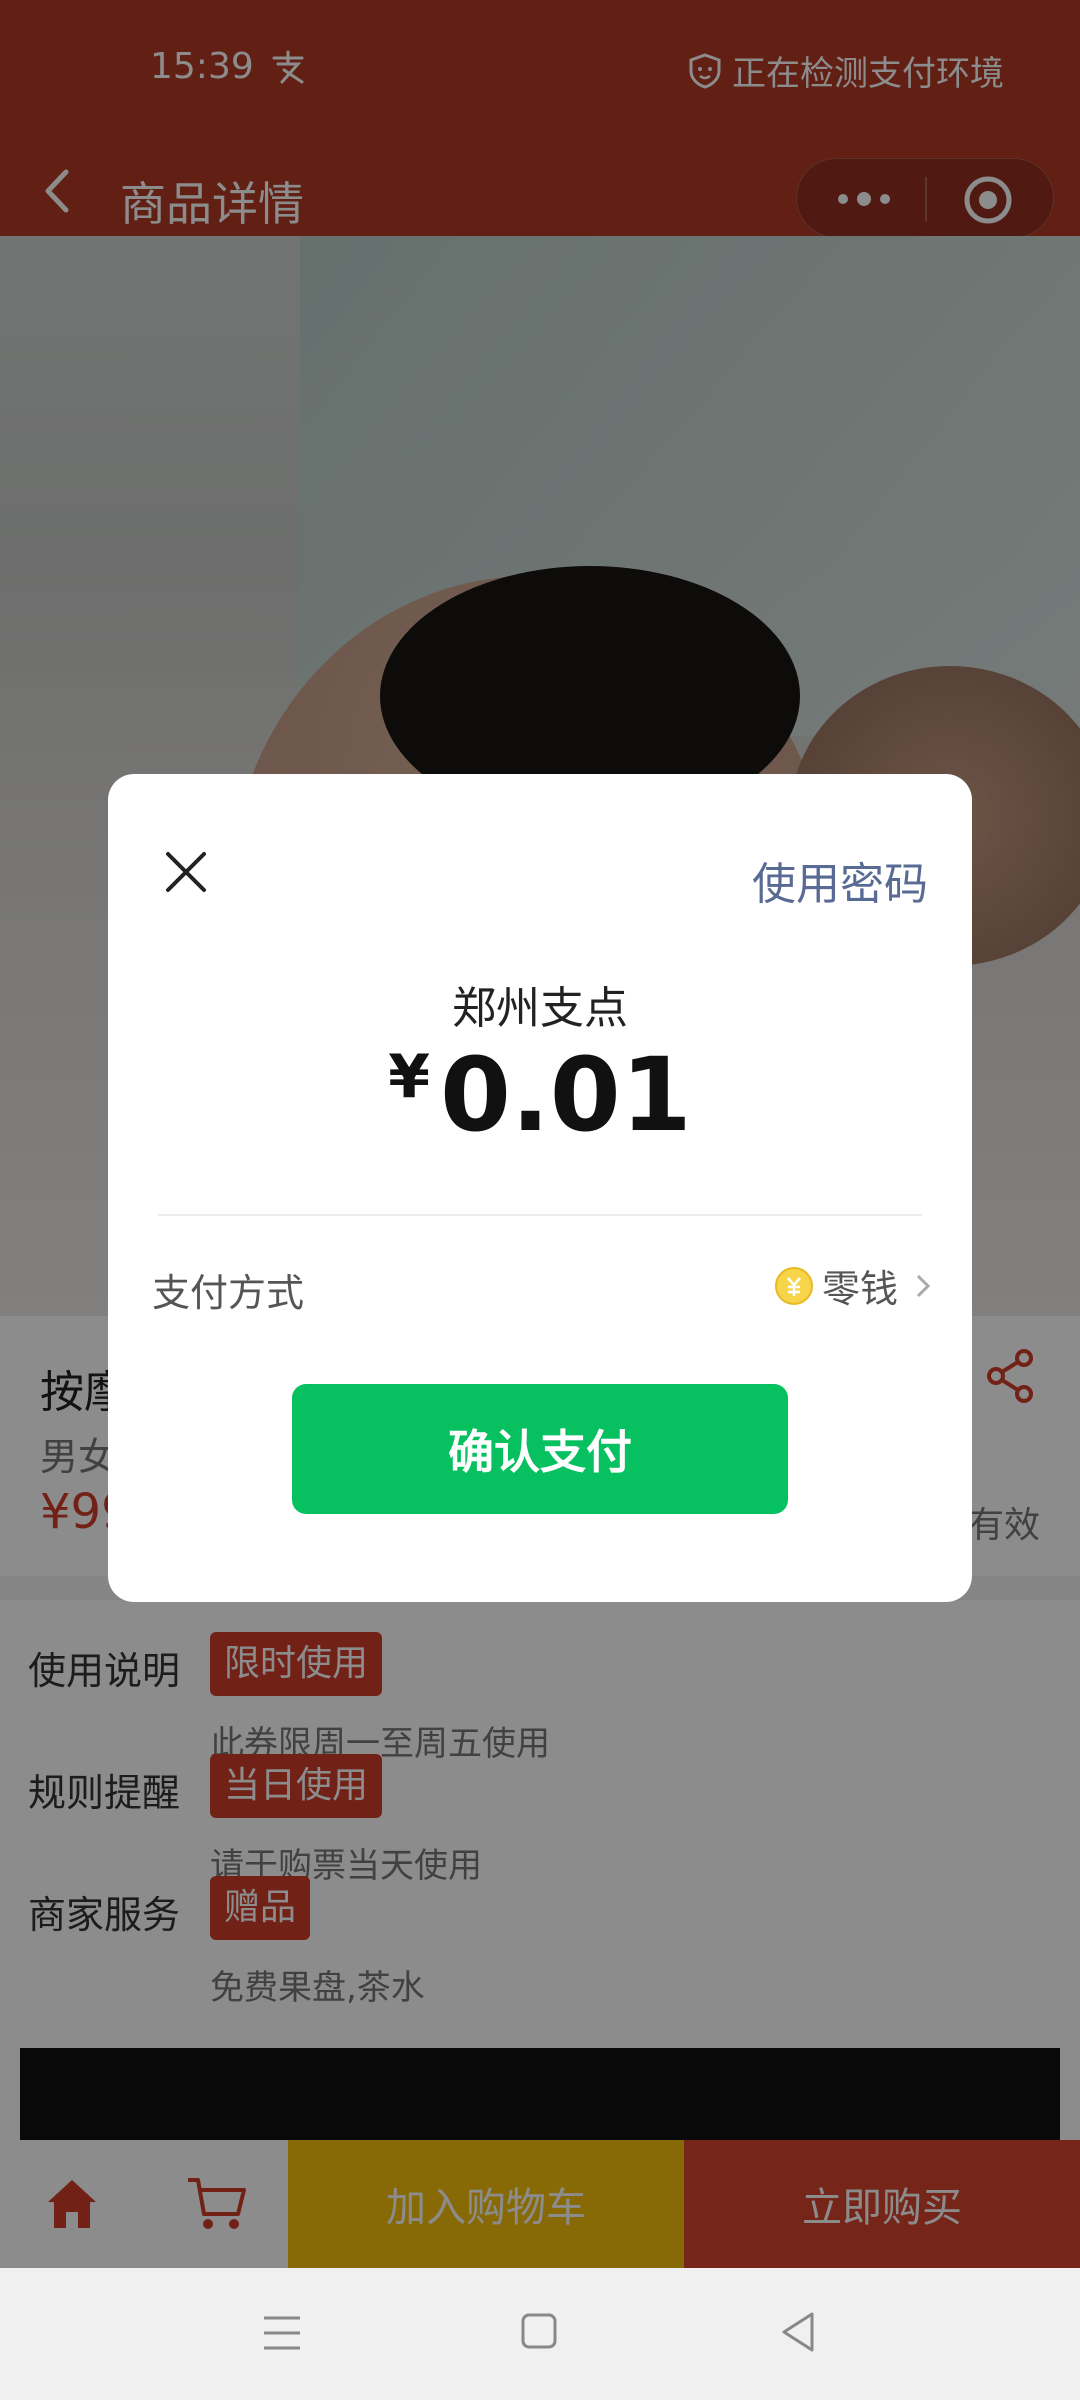 The height and width of the screenshot is (2400, 1080). What do you see at coordinates (923, 1285) in the screenshot?
I see `chevron-right-icon` at bounding box center [923, 1285].